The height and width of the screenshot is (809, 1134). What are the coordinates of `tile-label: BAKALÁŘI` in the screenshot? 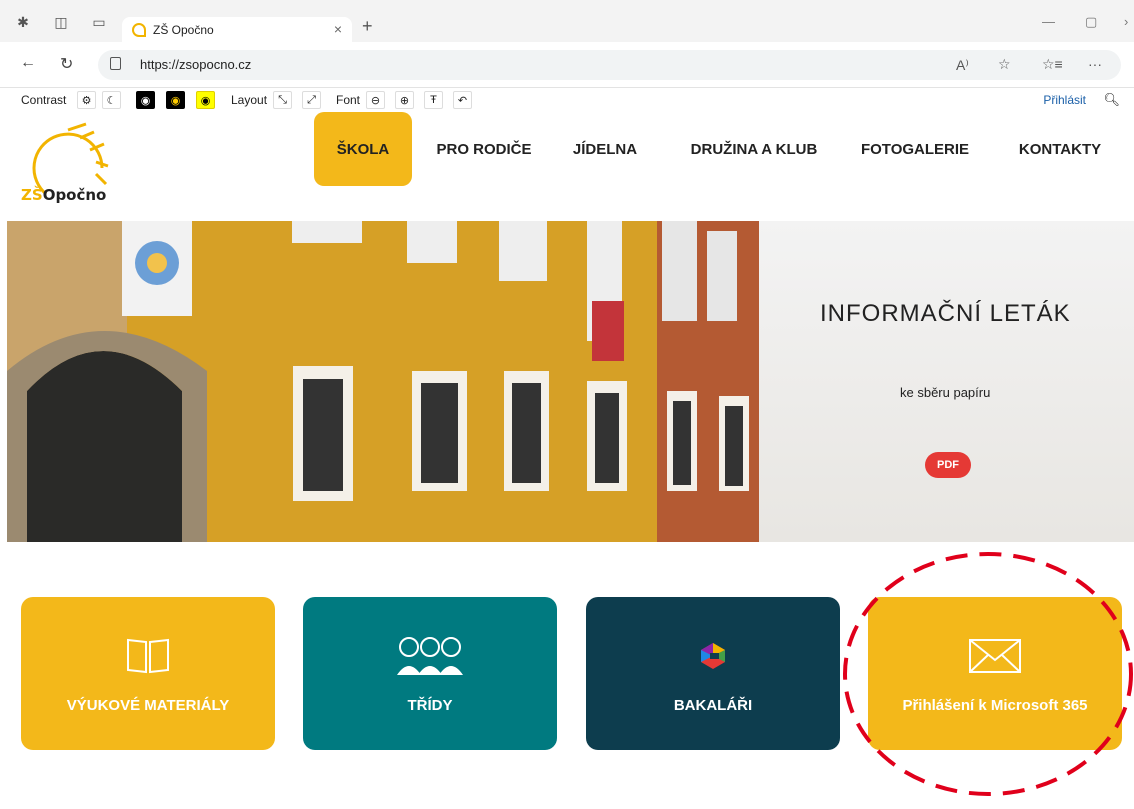 It's located at (713, 705).